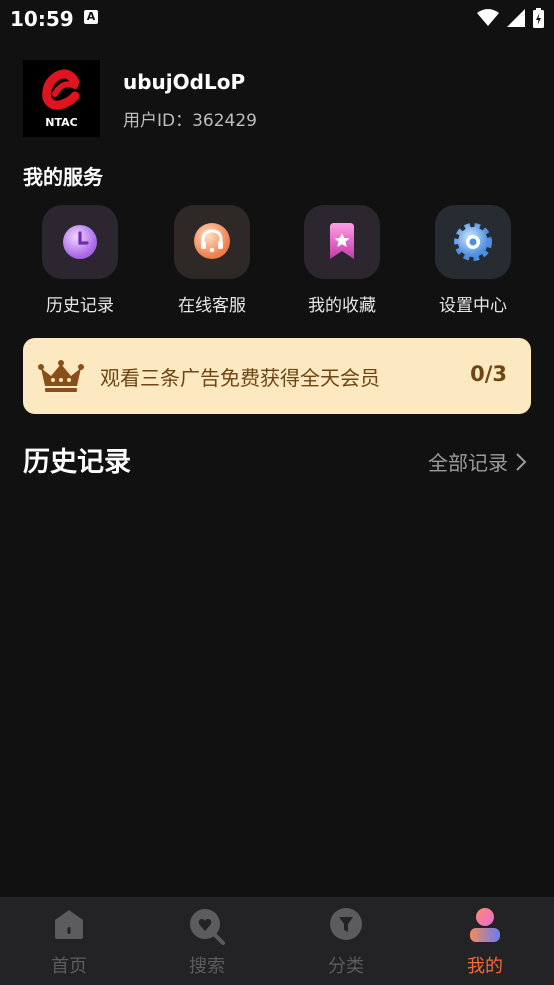 Image resolution: width=554 pixels, height=985 pixels. I want to click on clock-icon, so click(80, 242).